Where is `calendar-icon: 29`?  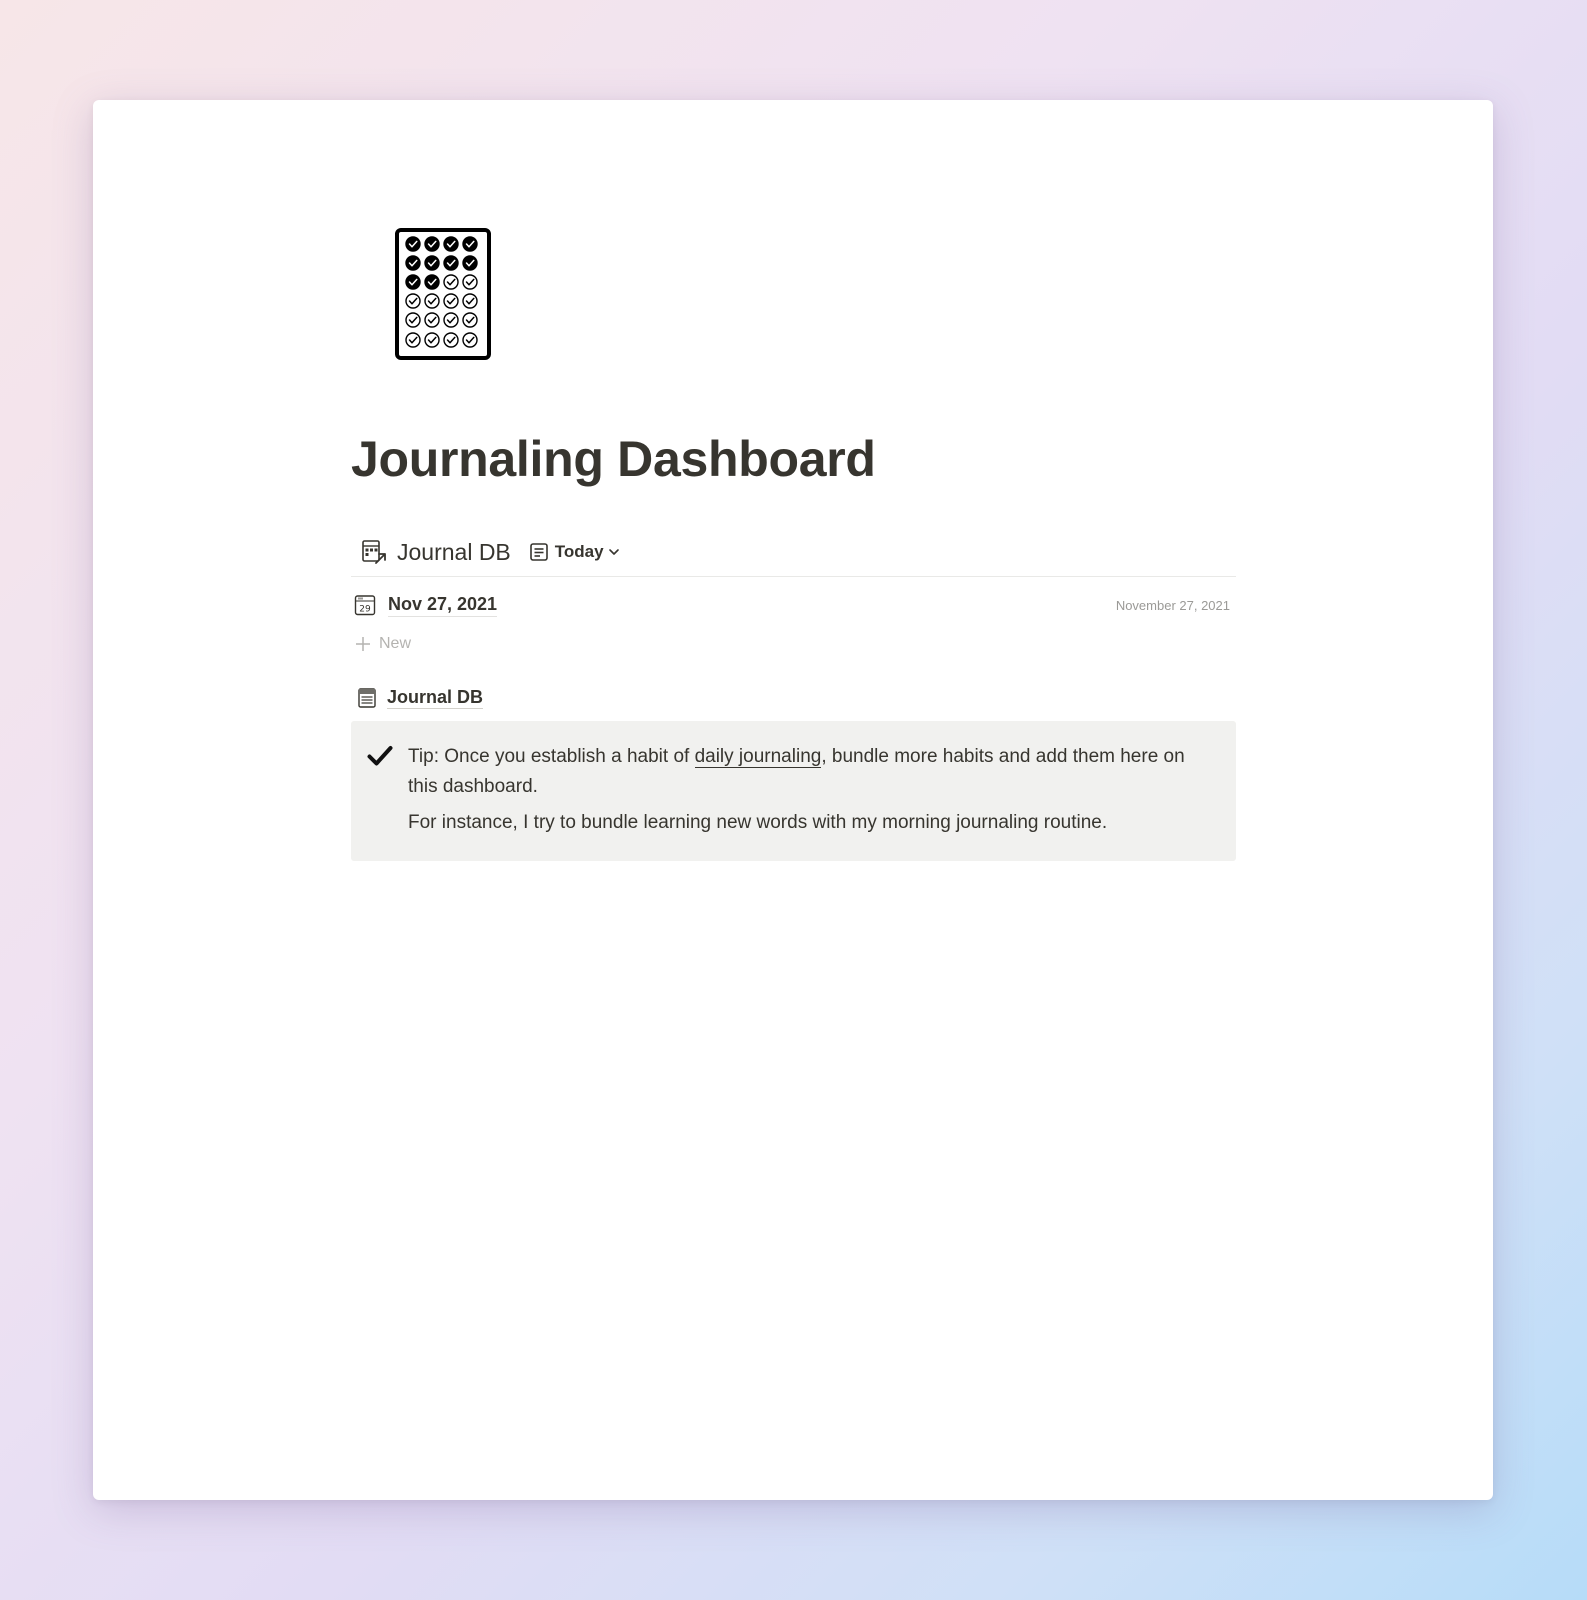
calendar-icon: 29 is located at coordinates (365, 605).